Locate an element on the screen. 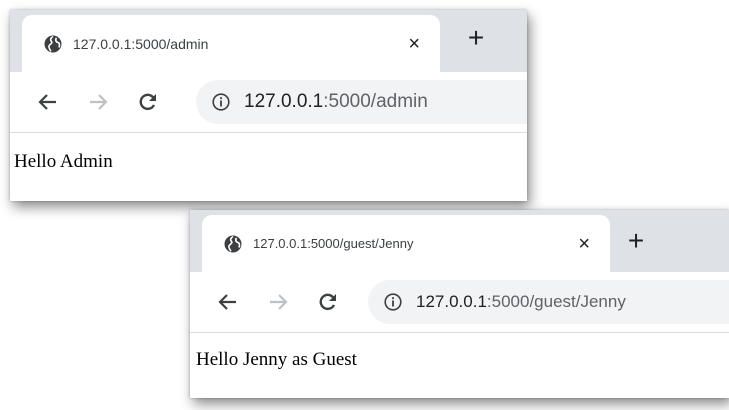 The height and width of the screenshot is (410, 729). browser-tab: 127.0.0.1:5000/guest/Jenny × is located at coordinates (406, 243).